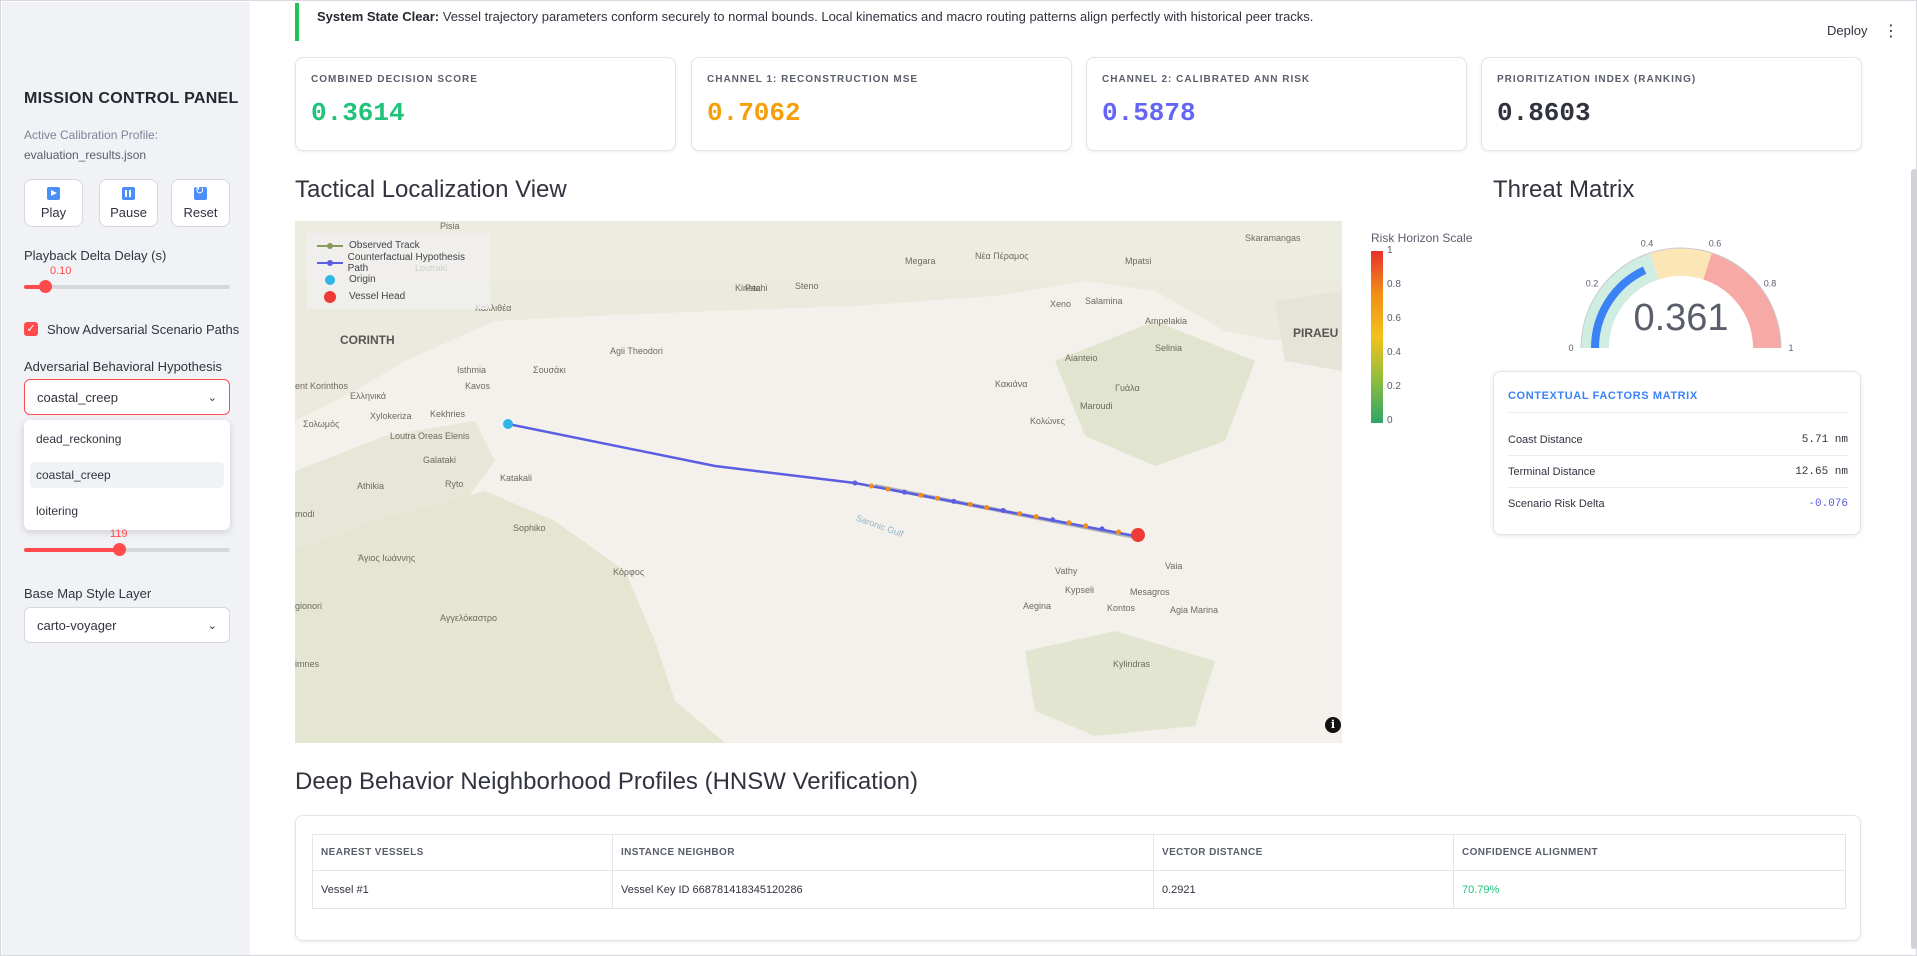 The height and width of the screenshot is (956, 1917). What do you see at coordinates (1914, 559) in the screenshot?
I see `scrollbar` at bounding box center [1914, 559].